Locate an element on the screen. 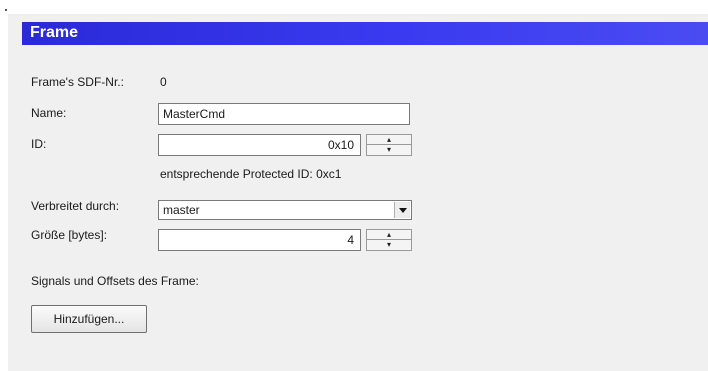 Image resolution: width=708 pixels, height=371 pixels. id-spinner: ▴ ▾ is located at coordinates (389, 145).